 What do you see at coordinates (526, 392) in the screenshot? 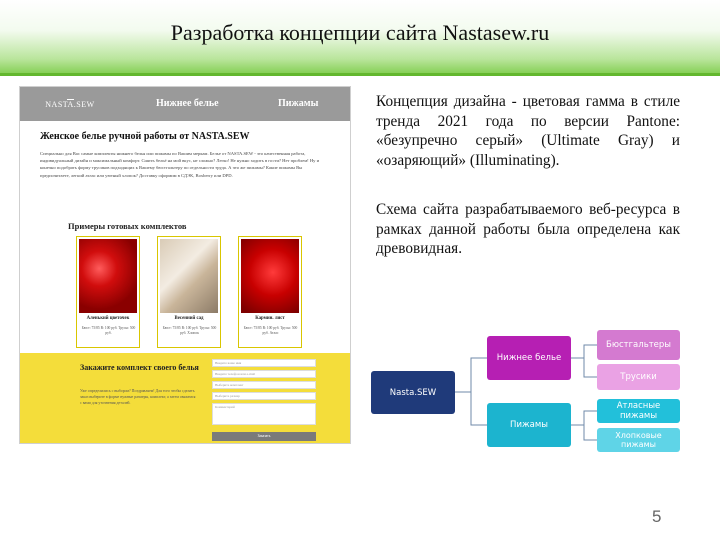
I see `tree-connectors` at bounding box center [526, 392].